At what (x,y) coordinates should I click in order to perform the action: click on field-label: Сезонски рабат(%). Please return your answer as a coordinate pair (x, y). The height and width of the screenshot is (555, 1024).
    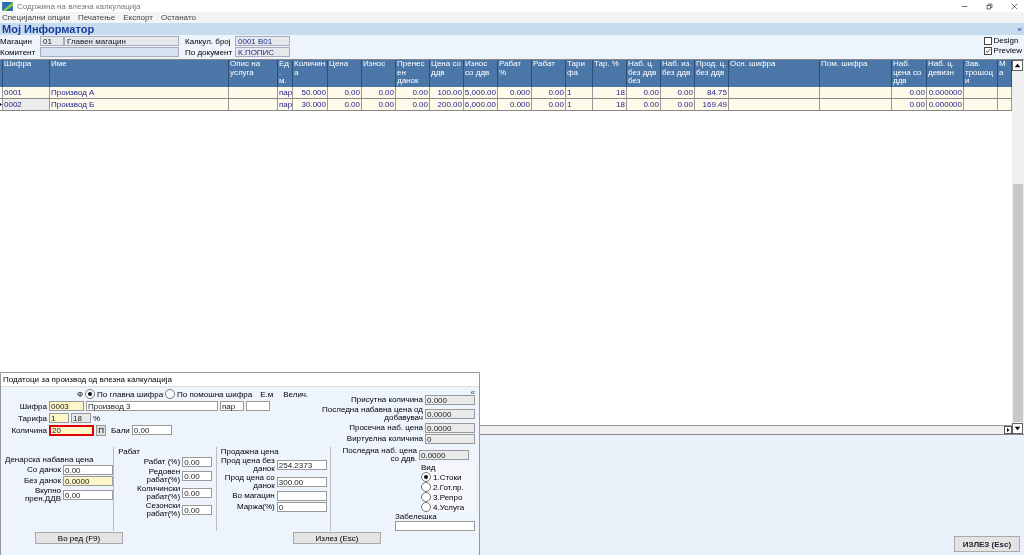
    Looking at the image, I should click on (162, 510).